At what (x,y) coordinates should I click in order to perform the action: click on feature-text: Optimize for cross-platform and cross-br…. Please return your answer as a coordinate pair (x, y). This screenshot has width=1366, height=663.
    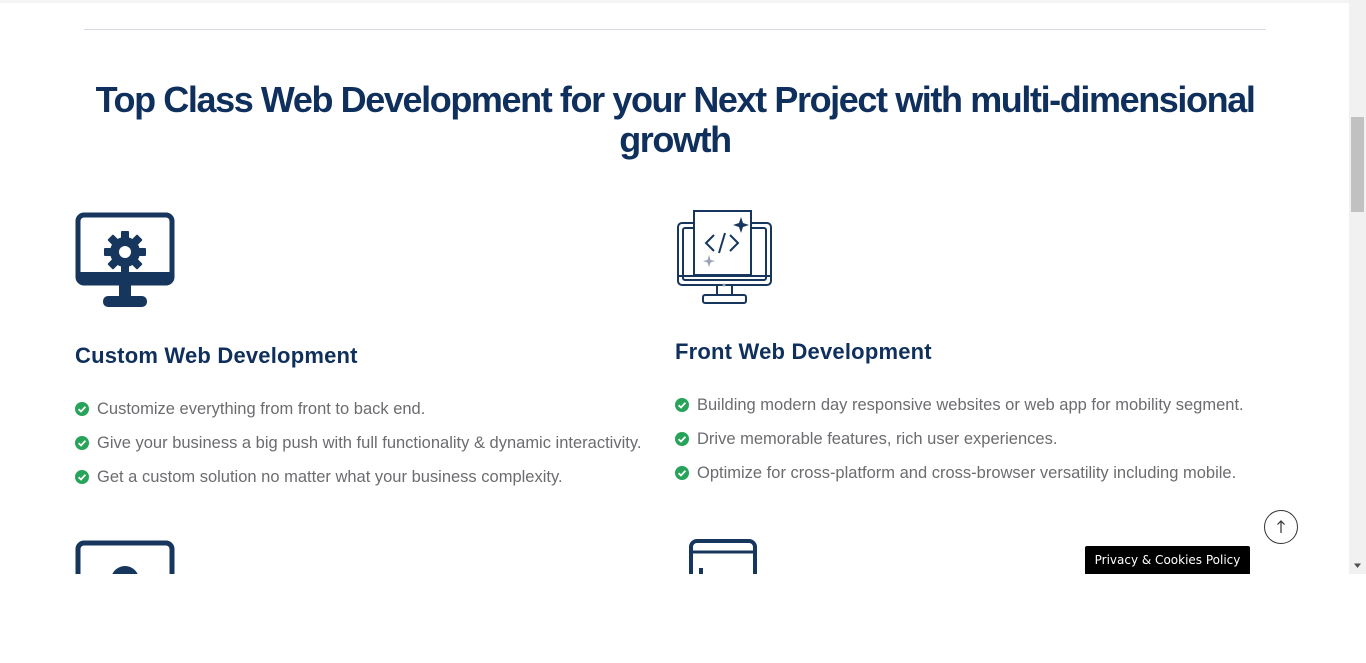
    Looking at the image, I should click on (967, 473).